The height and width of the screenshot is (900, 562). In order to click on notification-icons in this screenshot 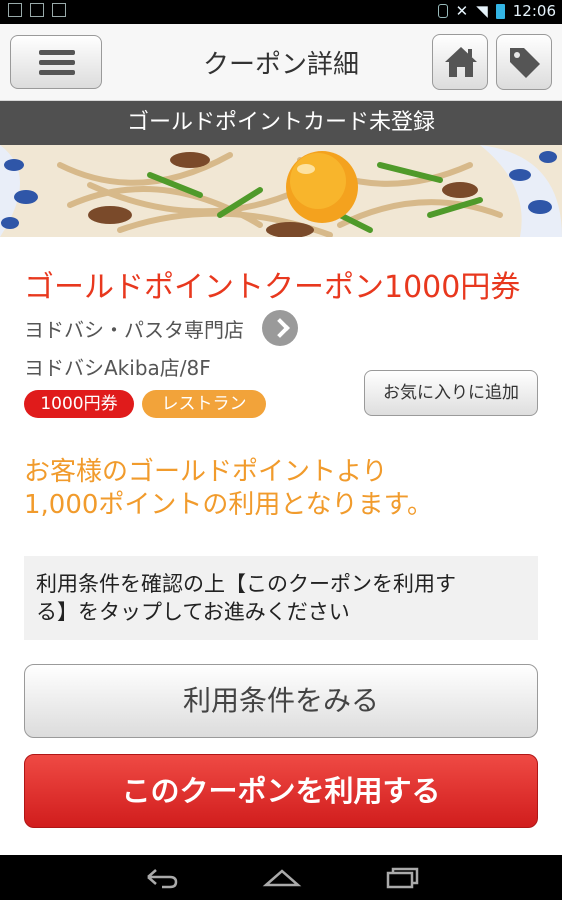, I will do `click(37, 10)`.